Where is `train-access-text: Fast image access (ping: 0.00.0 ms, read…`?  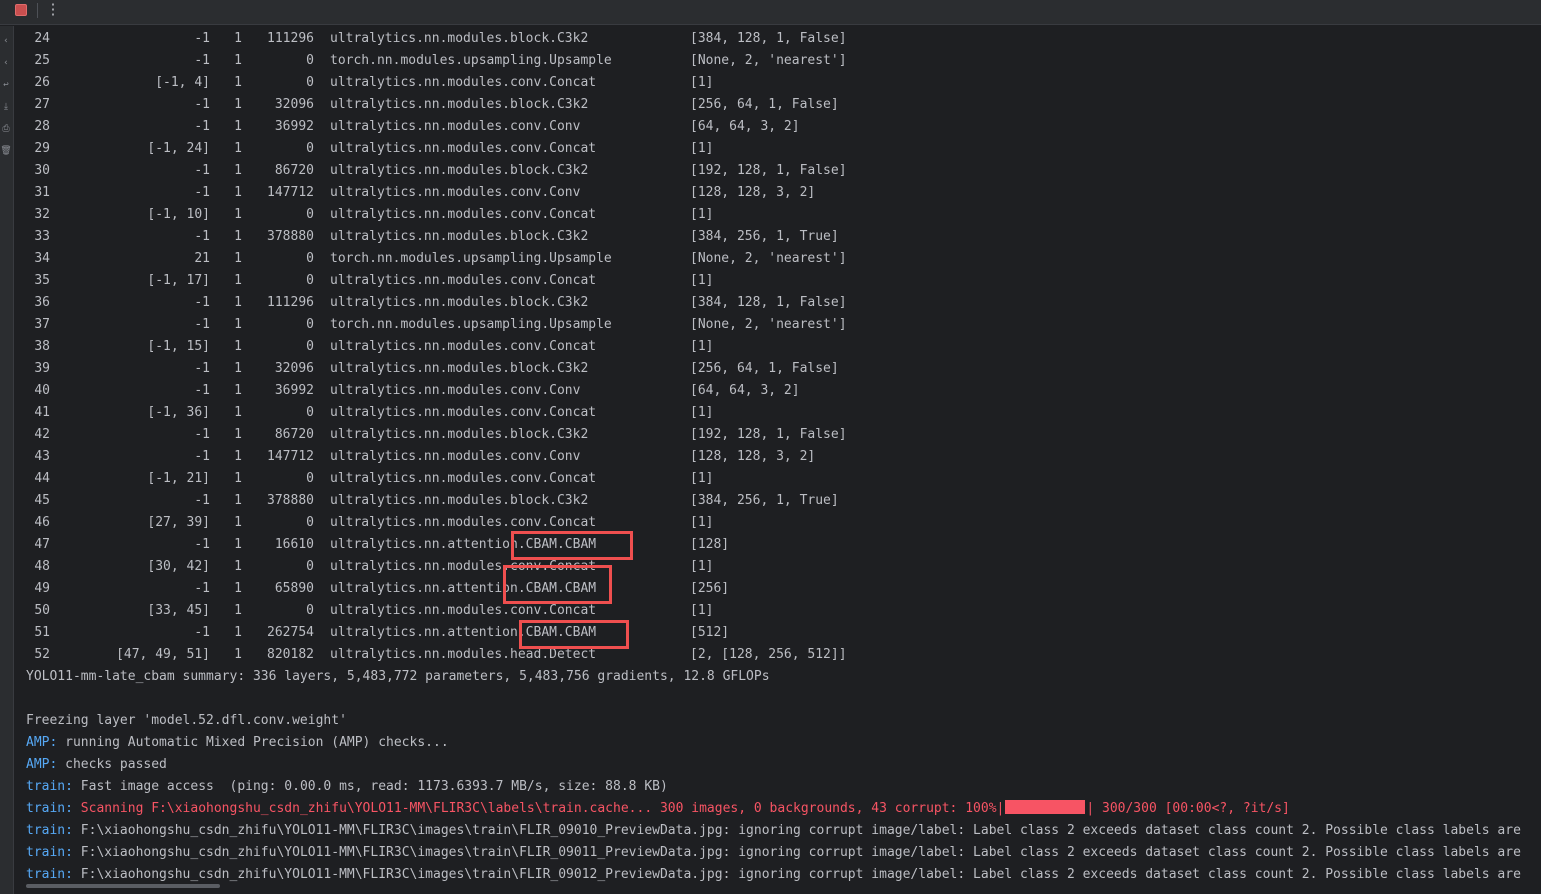
train-access-text: Fast image access (ping: 0.00.0 ms, read… is located at coordinates (370, 786).